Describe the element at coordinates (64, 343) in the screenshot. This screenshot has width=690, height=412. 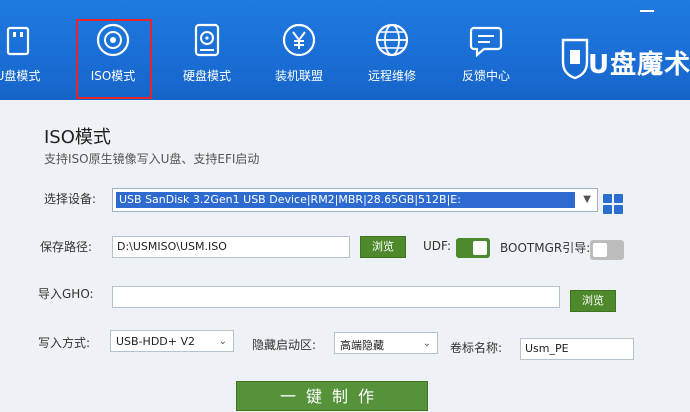
I see `write-mode-label: 写入方式:` at that location.